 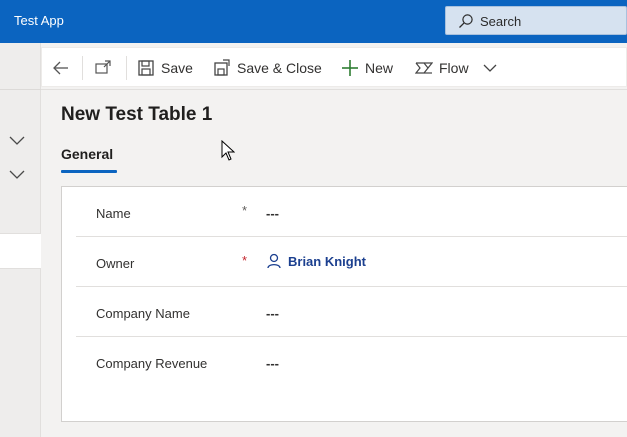 I want to click on owner-lookup-link: Brian Knight, so click(x=316, y=261).